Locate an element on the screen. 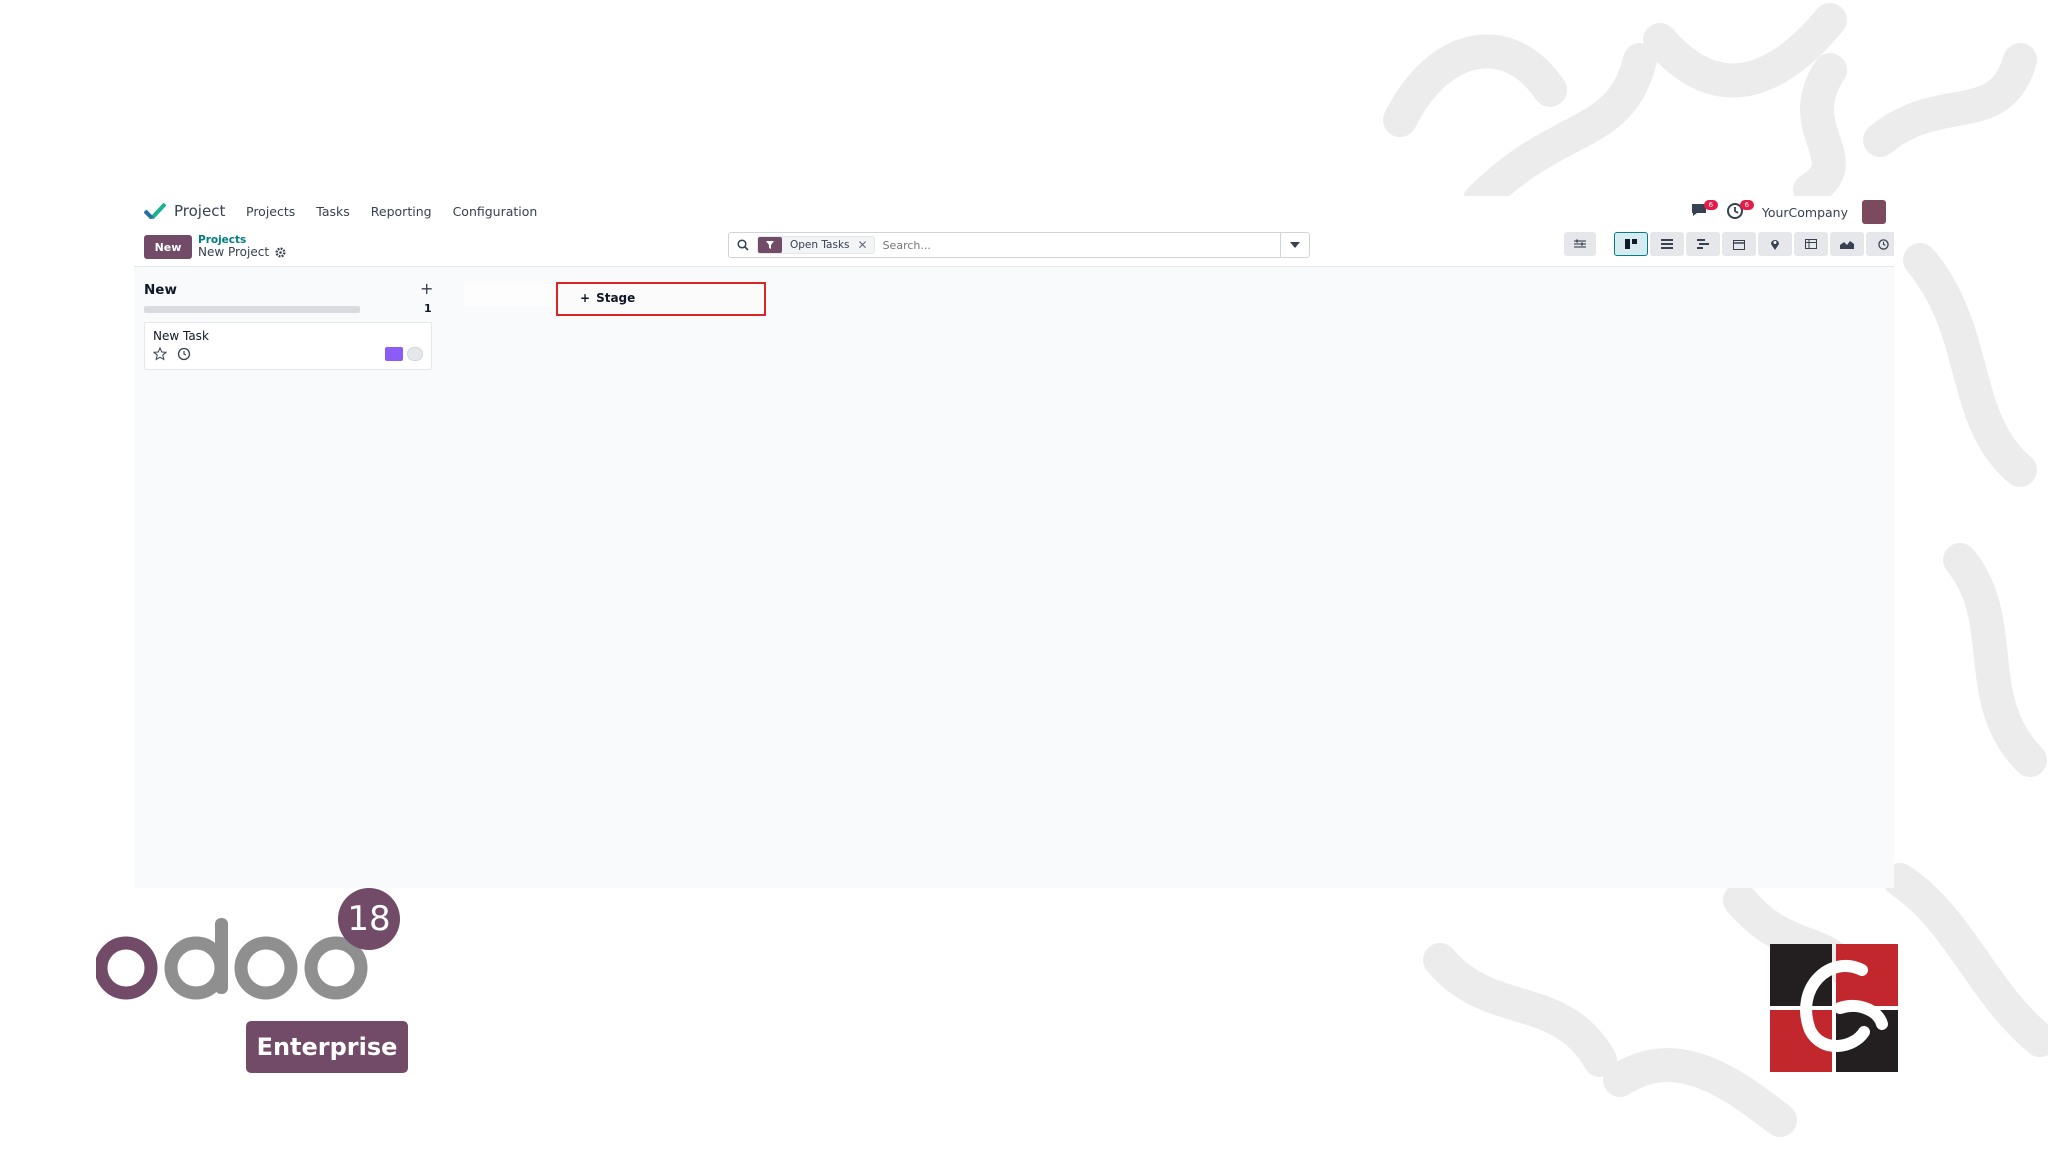 The height and width of the screenshot is (1152, 2048). search-facet: Open Tasks ✕ is located at coordinates (816, 245).